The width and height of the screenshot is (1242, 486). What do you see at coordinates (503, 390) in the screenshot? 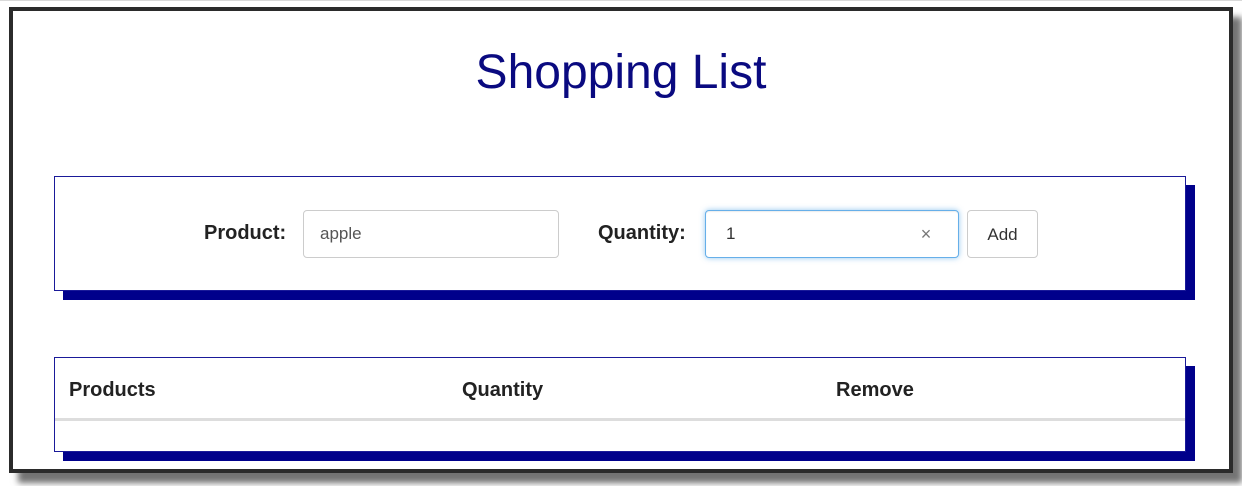
I see `column-header-quantity: Quantity` at bounding box center [503, 390].